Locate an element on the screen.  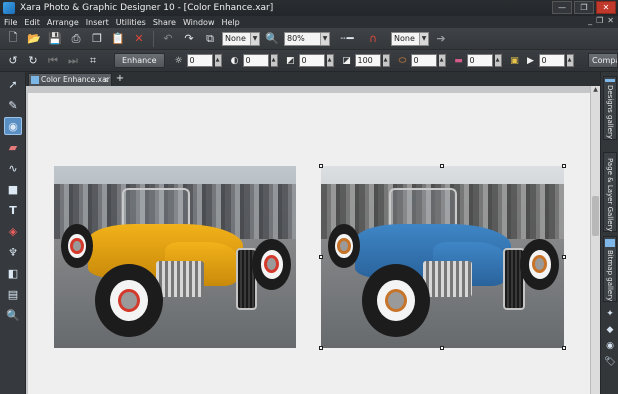
bitmap-gallery-tab: Bitmap gallery is located at coordinates (610, 269).